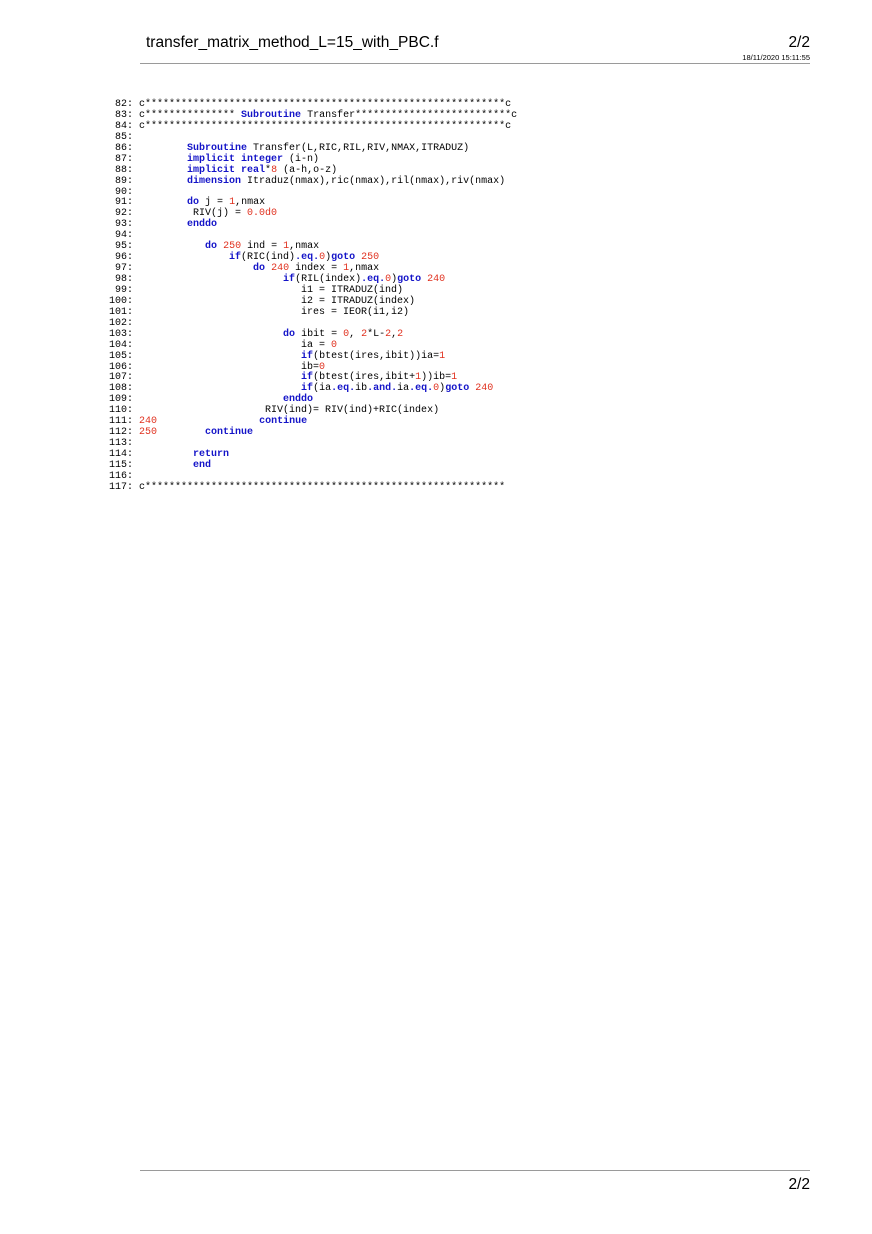 The image size is (872, 1234). I want to click on code-line: 115: end, so click(308, 465).